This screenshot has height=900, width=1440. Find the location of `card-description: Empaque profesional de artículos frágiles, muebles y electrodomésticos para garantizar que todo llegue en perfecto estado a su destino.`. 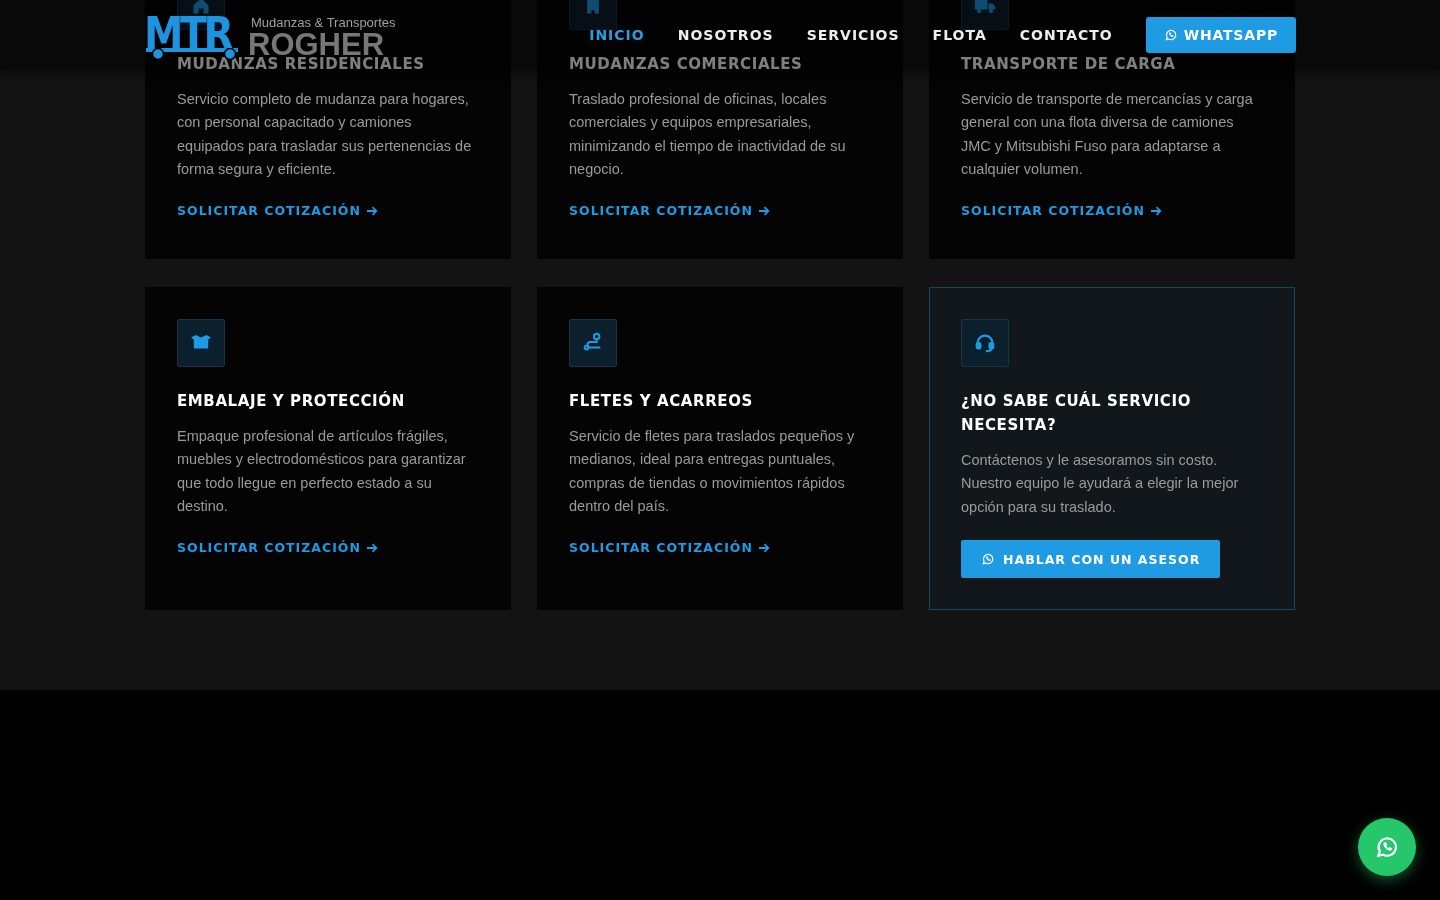

card-description: Empaque profesional de artículos frágiles, muebles y electrodomésticos para garantizar que todo llegue en perfecto estado a su destino. is located at coordinates (322, 472).